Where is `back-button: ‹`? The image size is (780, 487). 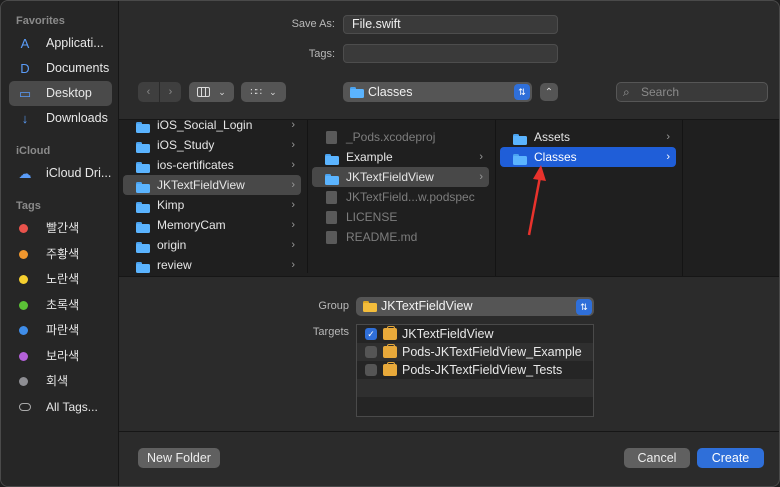
back-button: ‹ is located at coordinates (148, 92).